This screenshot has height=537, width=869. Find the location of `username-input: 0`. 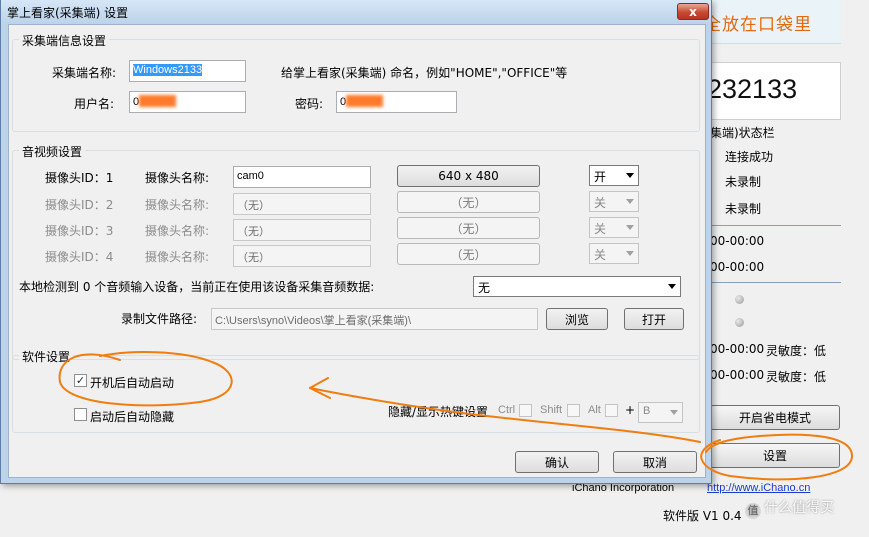

username-input: 0 is located at coordinates (187, 102).